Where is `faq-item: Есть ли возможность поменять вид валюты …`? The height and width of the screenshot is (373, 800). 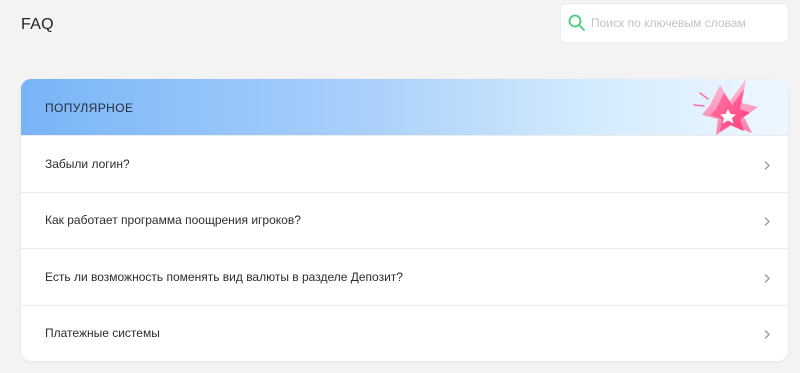
faq-item: Есть ли возможность поменять вид валюты … is located at coordinates (404, 276).